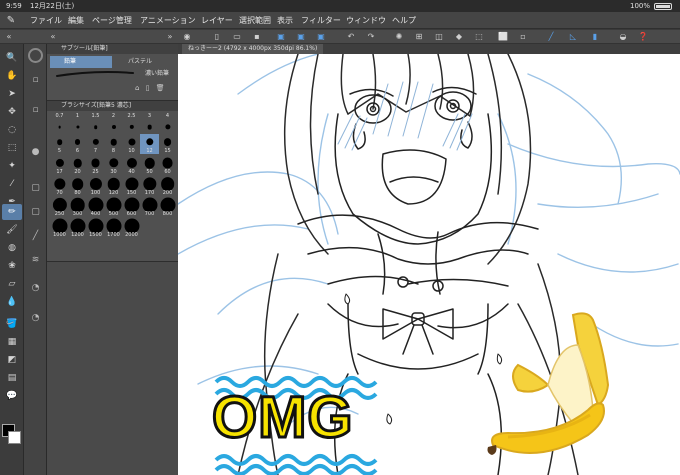  I want to click on brush-size-3: 3, so click(149, 123).